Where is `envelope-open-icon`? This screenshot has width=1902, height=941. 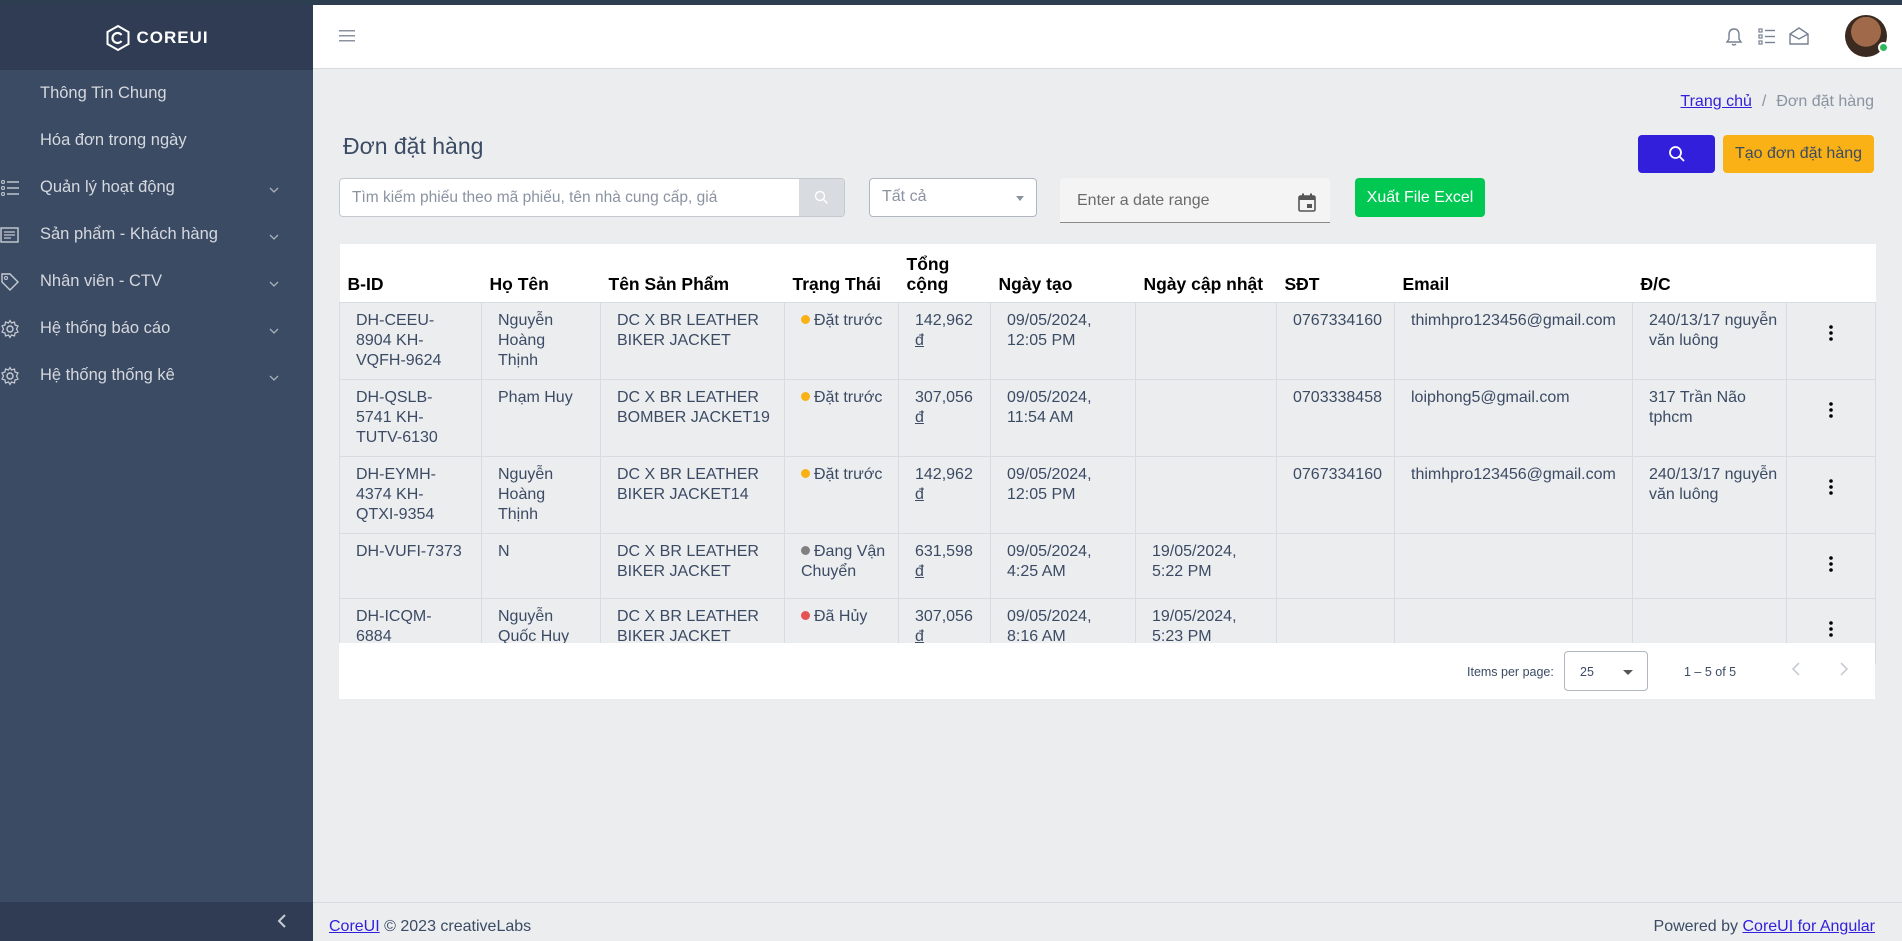 envelope-open-icon is located at coordinates (1799, 36).